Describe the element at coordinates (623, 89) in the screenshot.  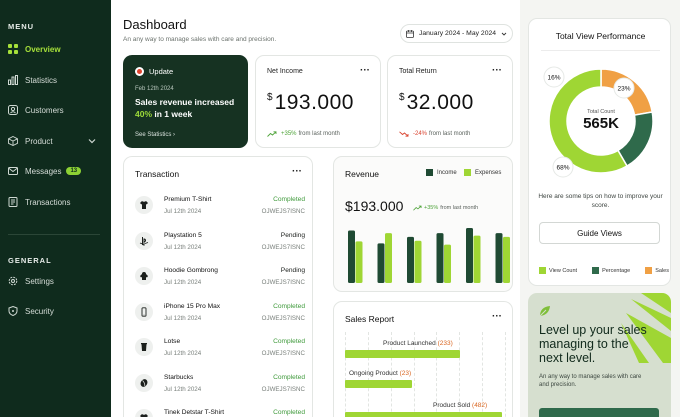
I see `percent-bubble-label: 23%` at that location.